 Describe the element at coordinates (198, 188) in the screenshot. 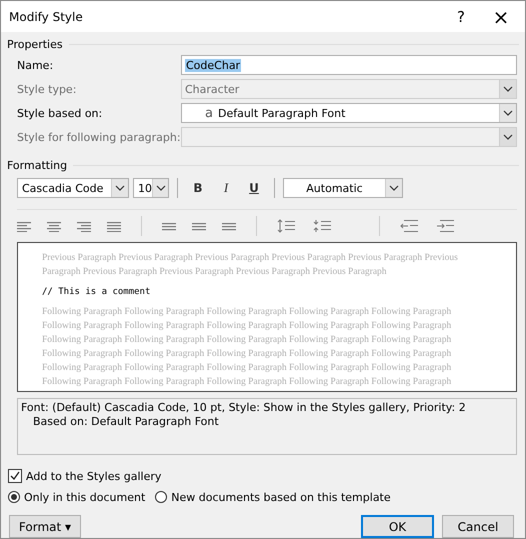

I see `format-button: B` at that location.